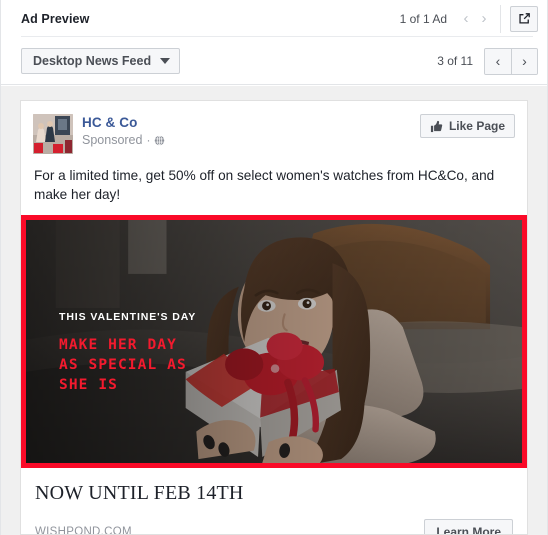 This screenshot has height=535, width=548. I want to click on page-meta: HC & Co Sponsored ·, so click(123, 131).